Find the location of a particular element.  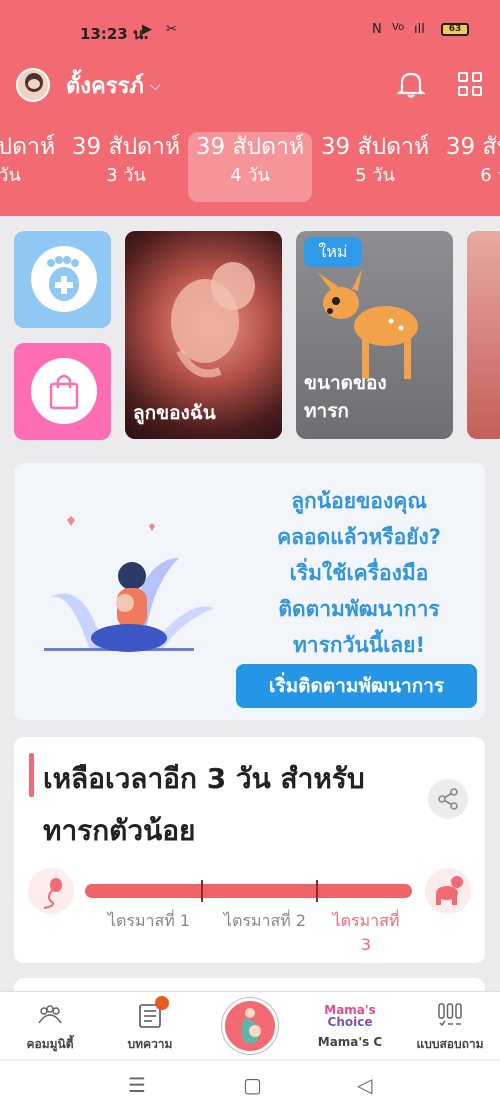

back-icon: ◁ is located at coordinates (364, 1085).